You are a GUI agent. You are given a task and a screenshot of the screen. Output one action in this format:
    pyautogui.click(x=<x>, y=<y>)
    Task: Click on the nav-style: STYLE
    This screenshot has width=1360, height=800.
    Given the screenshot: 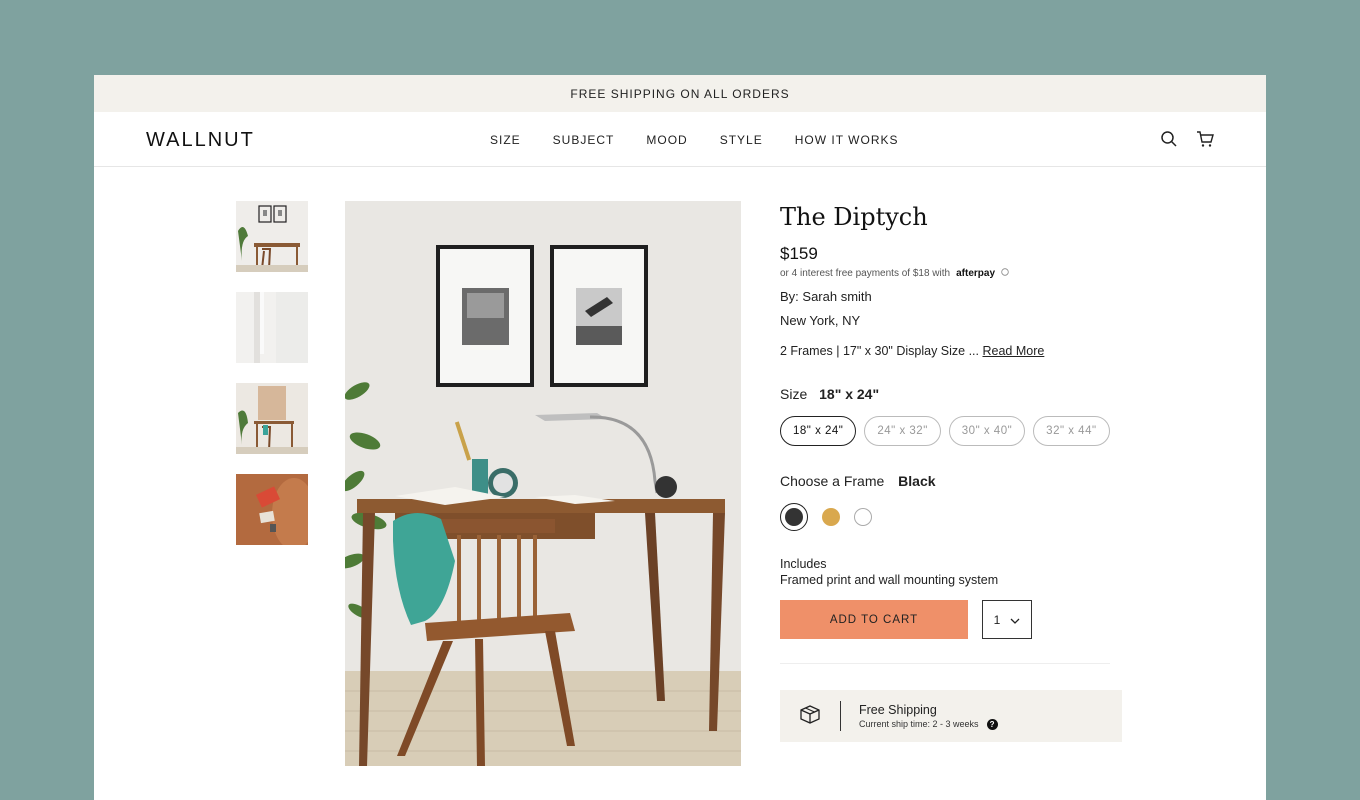 What is the action you would take?
    pyautogui.click(x=741, y=140)
    